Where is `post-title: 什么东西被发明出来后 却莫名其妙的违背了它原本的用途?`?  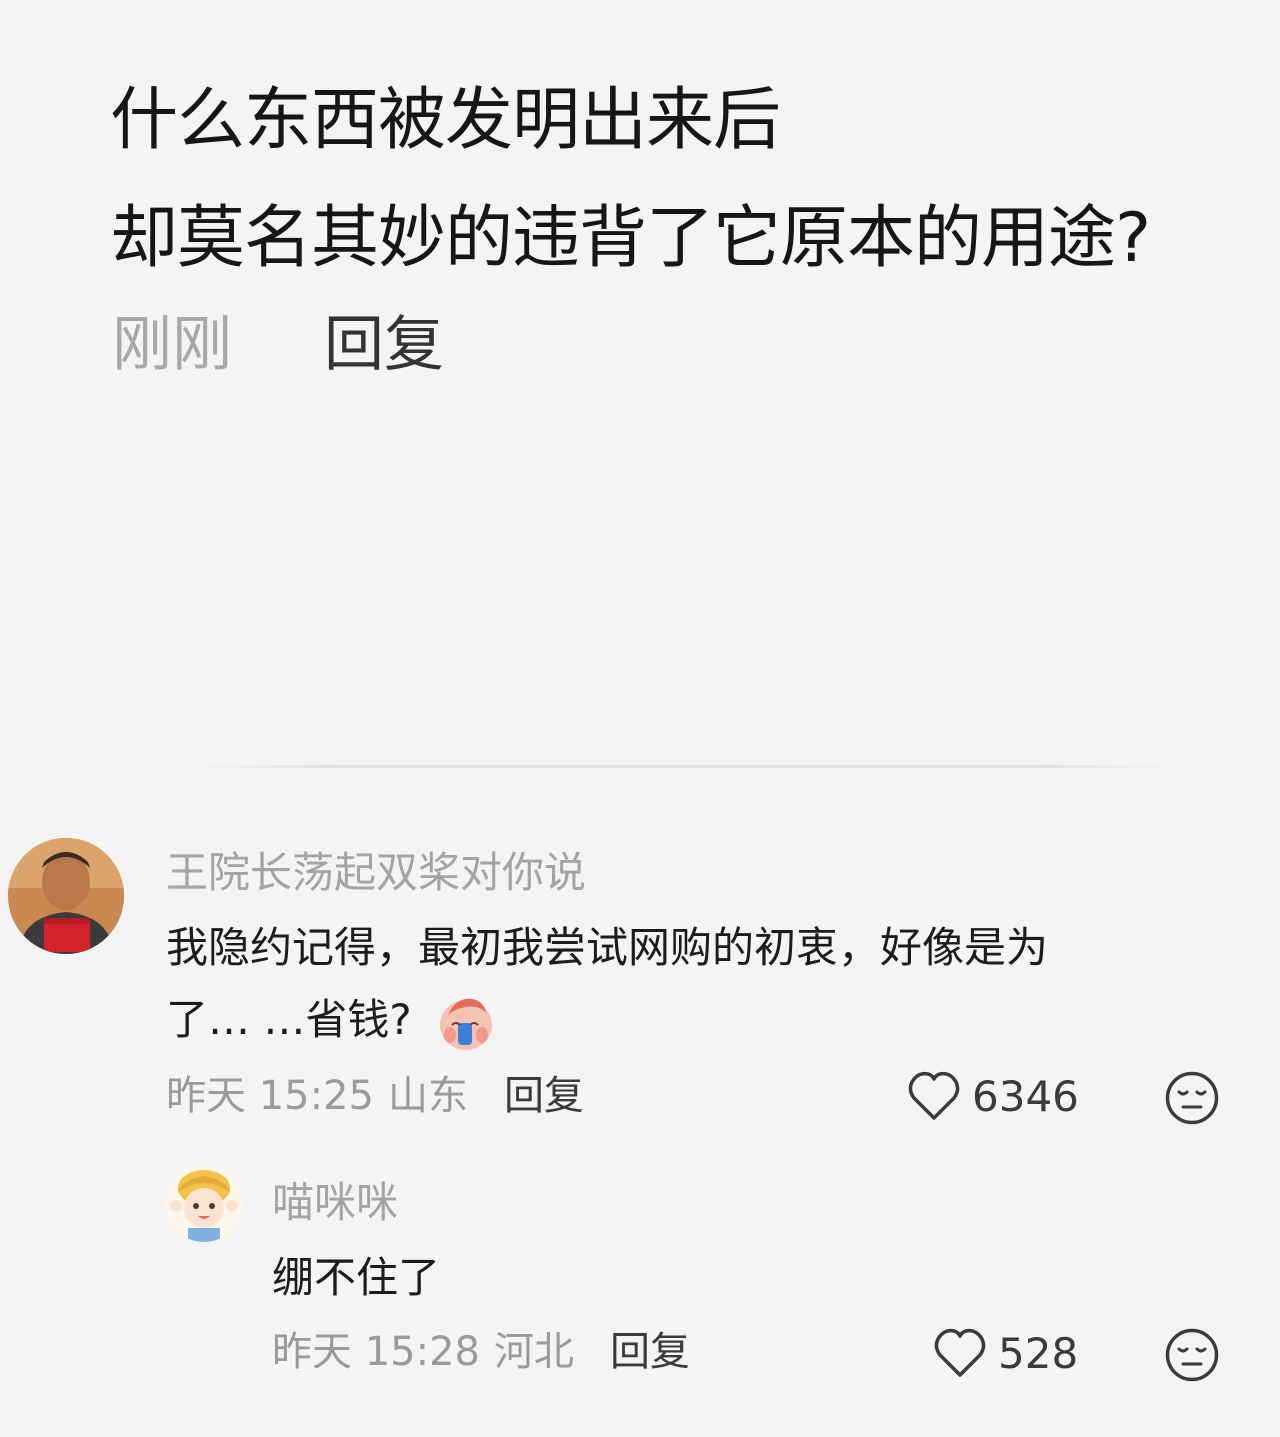 post-title: 什么东西被发明出来后 却莫名其妙的违背了它原本的用途? is located at coordinates (690, 180).